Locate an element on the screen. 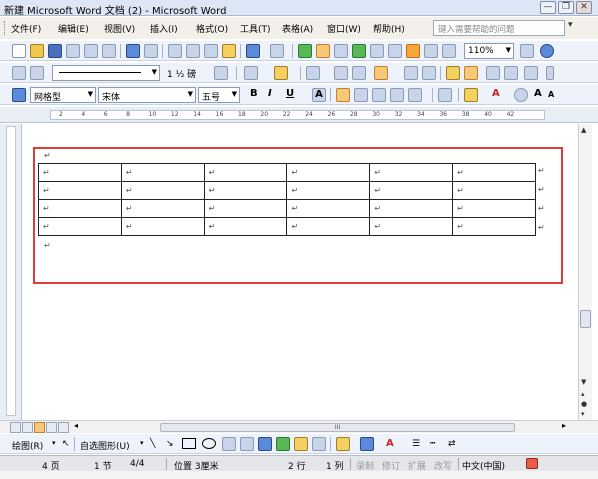 The height and width of the screenshot is (479, 598). menu-file: 文件(F) is located at coordinates (26, 28).